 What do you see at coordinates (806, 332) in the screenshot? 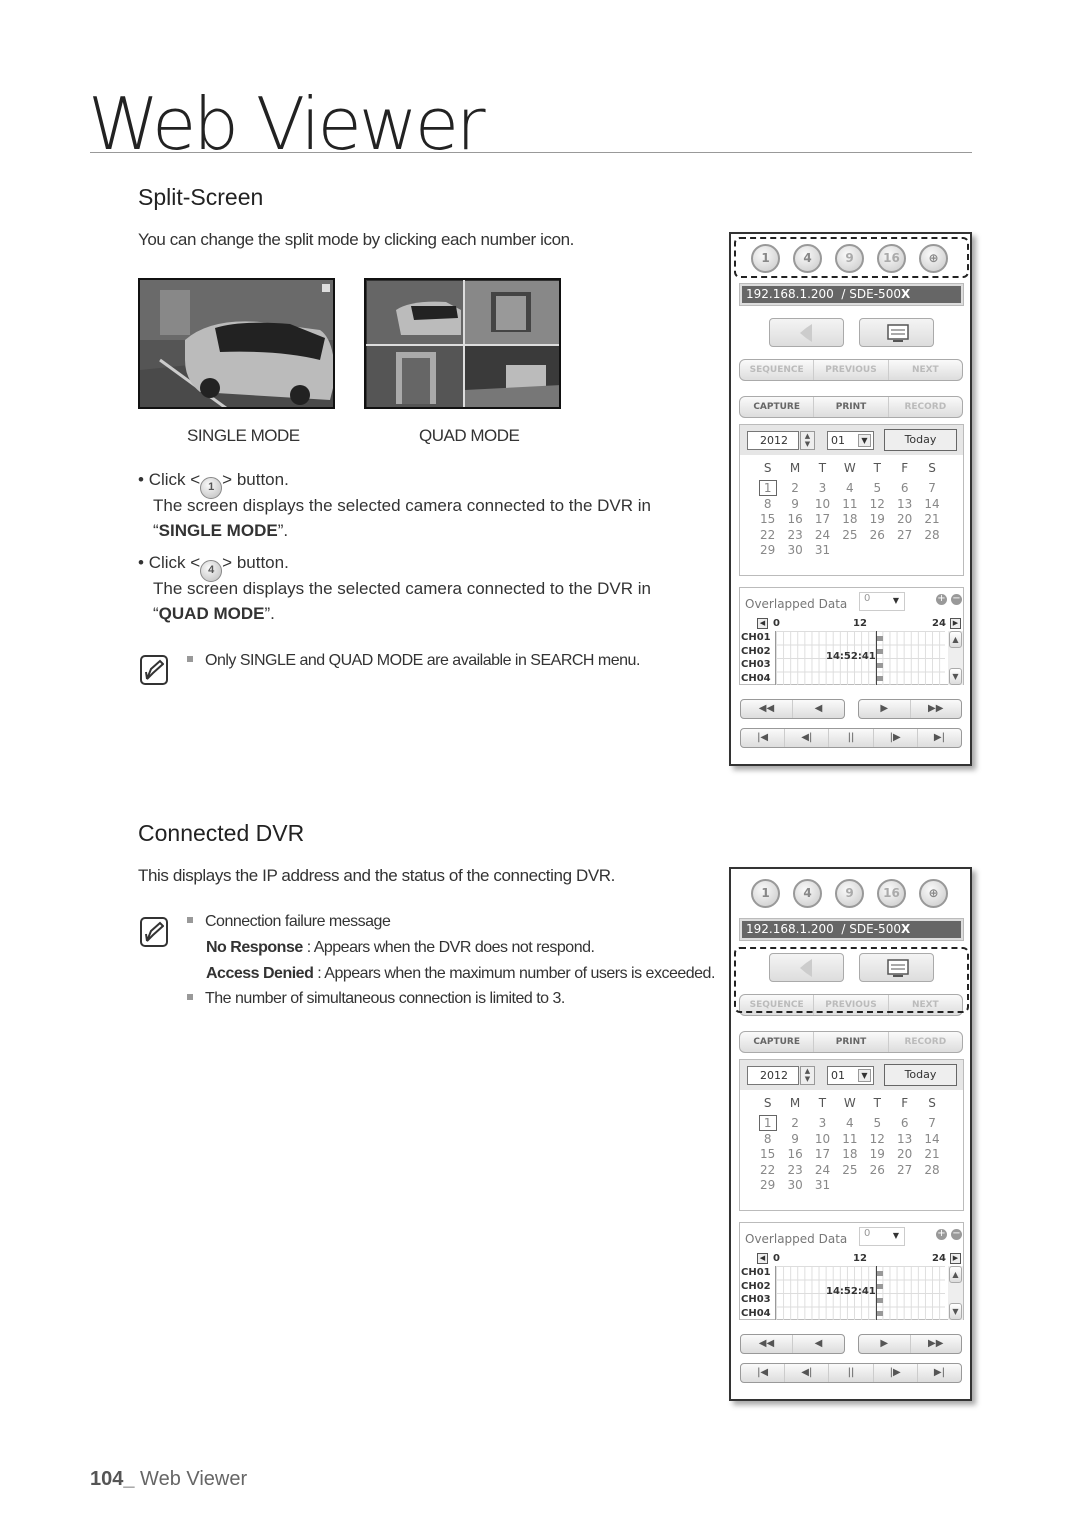
I see `audio-button` at bounding box center [806, 332].